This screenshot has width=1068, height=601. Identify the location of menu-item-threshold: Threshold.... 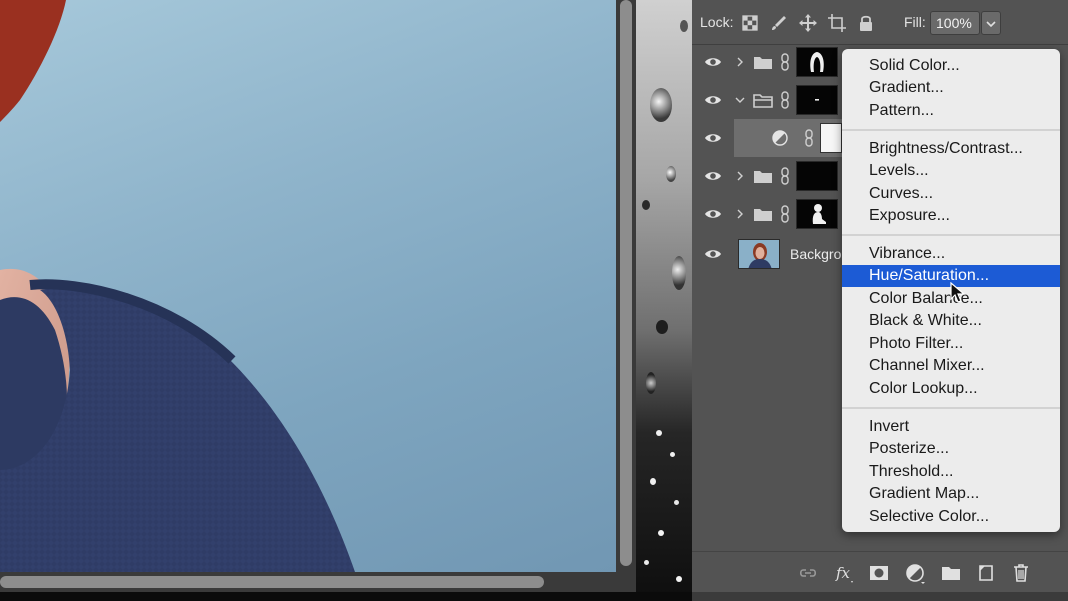
(951, 472).